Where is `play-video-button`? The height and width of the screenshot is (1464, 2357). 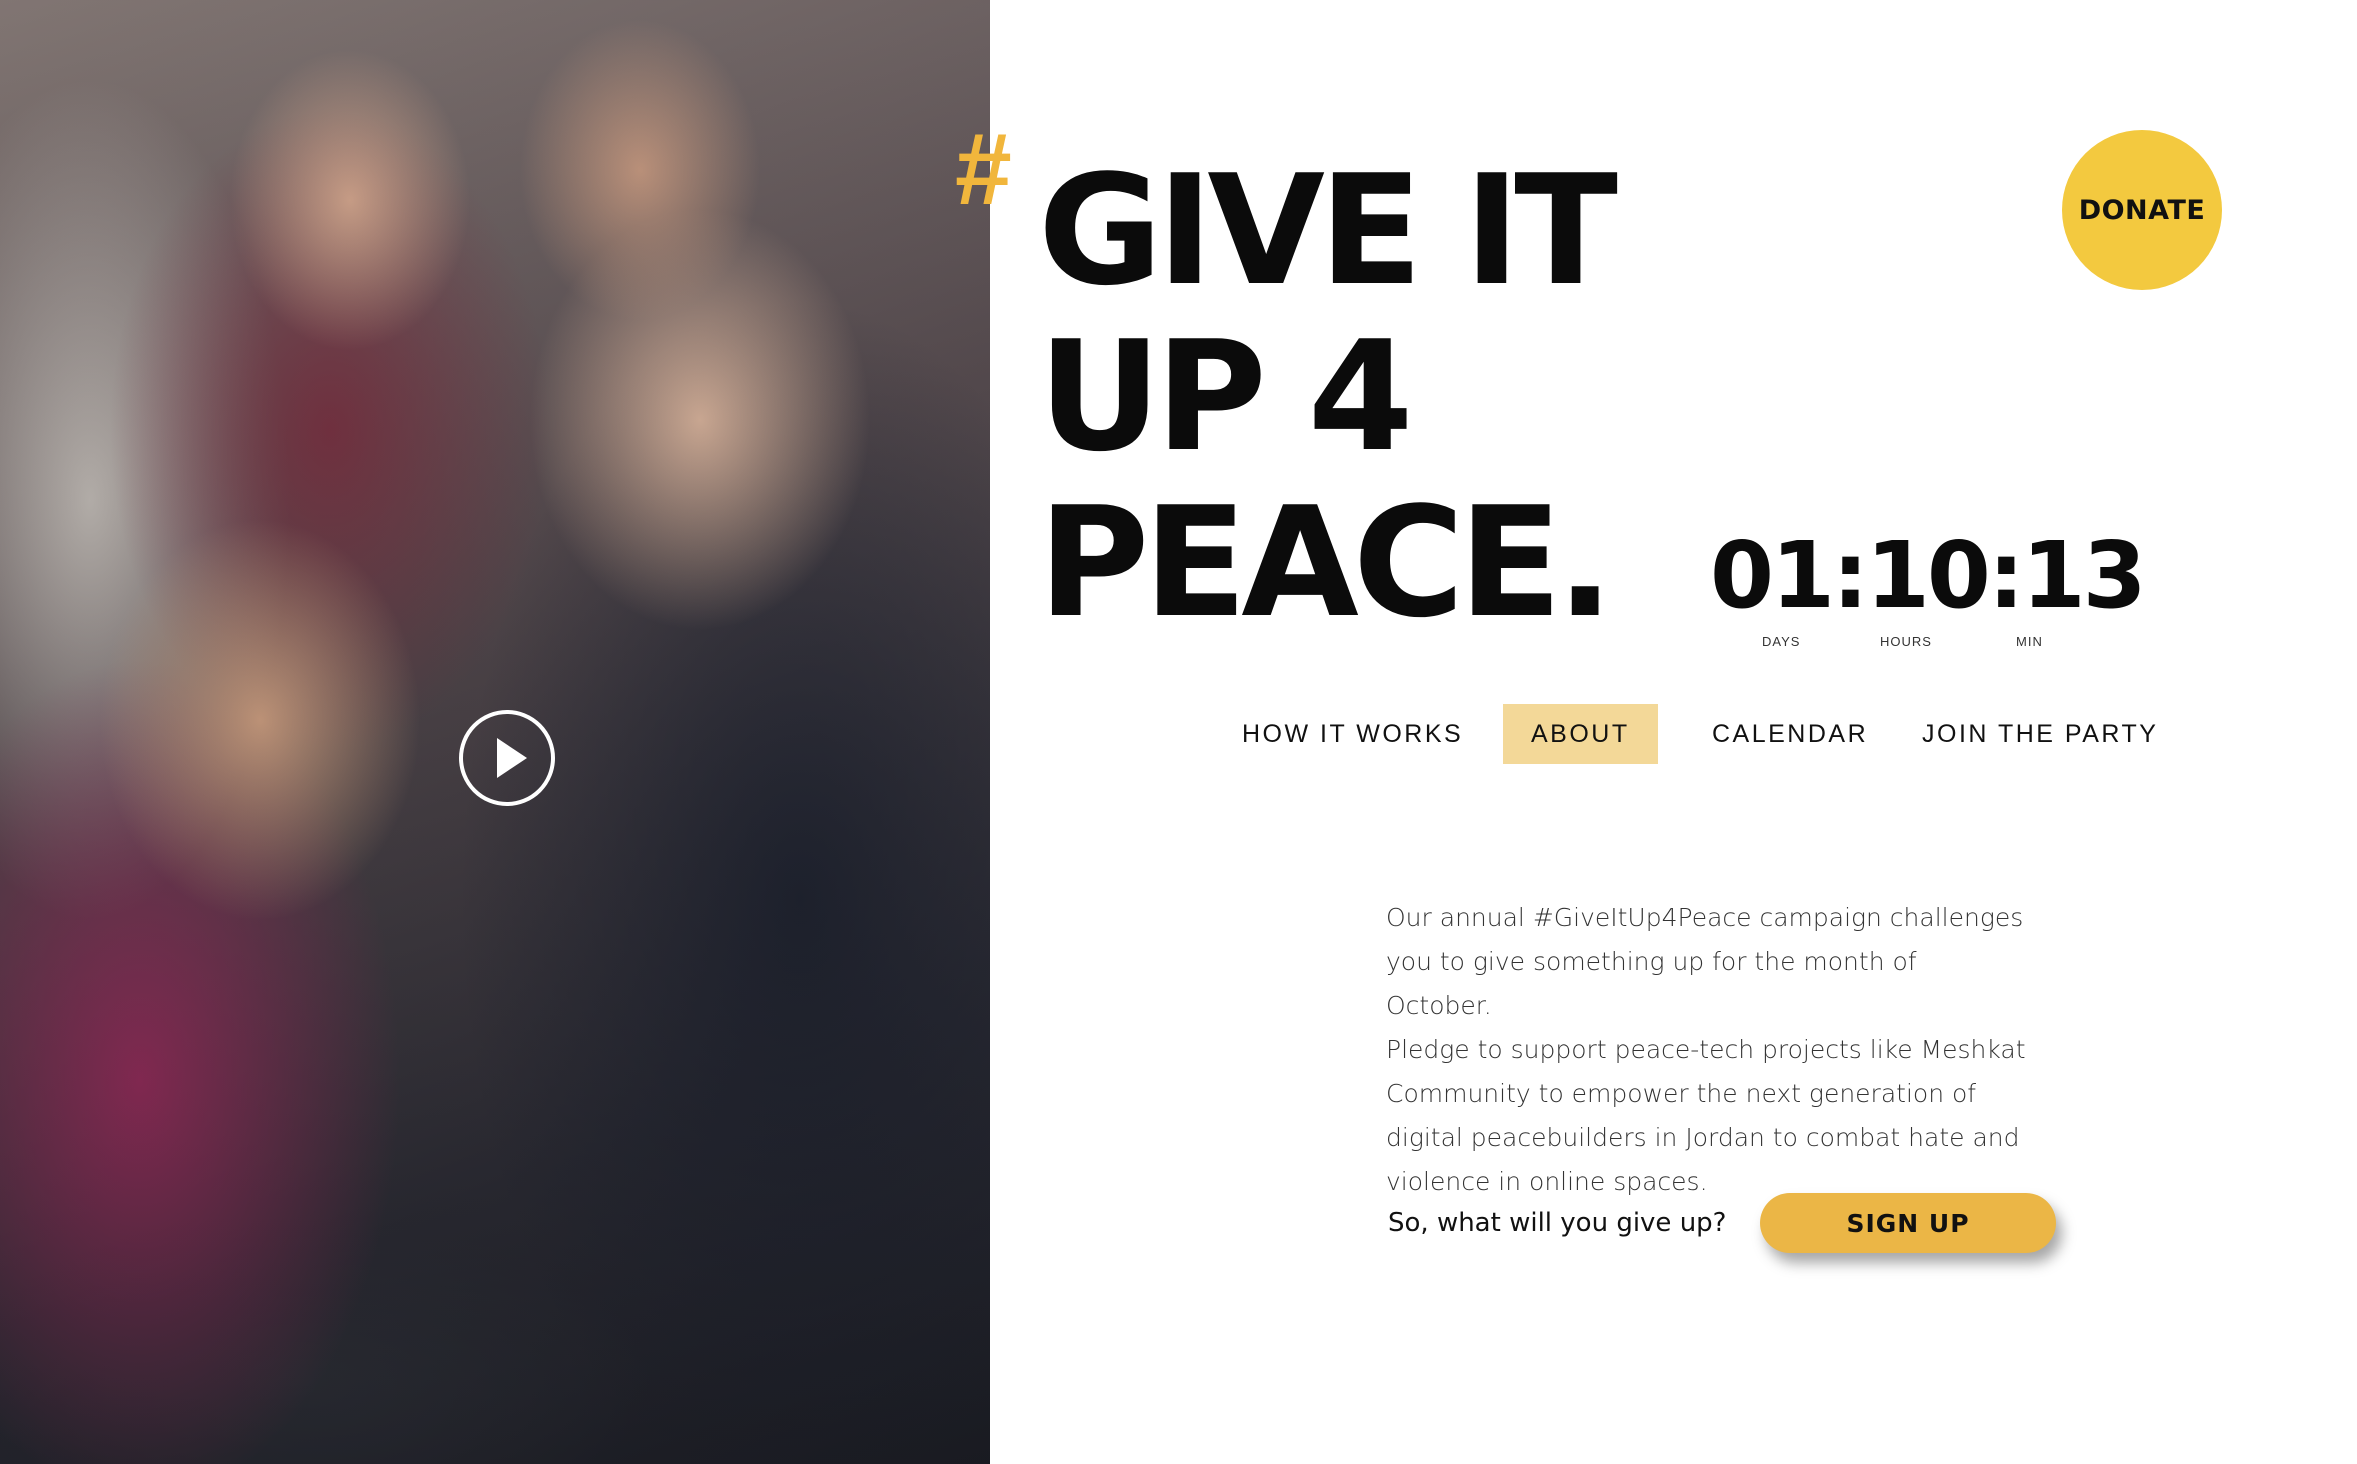
play-video-button is located at coordinates (507, 758).